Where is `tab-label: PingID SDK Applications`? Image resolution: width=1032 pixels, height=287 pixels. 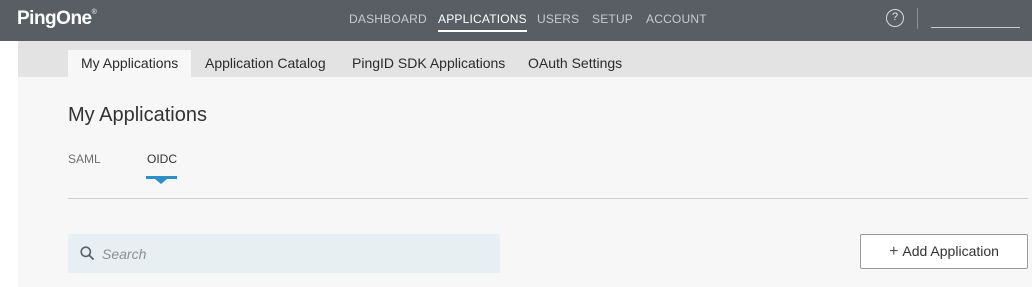
tab-label: PingID SDK Applications is located at coordinates (429, 63).